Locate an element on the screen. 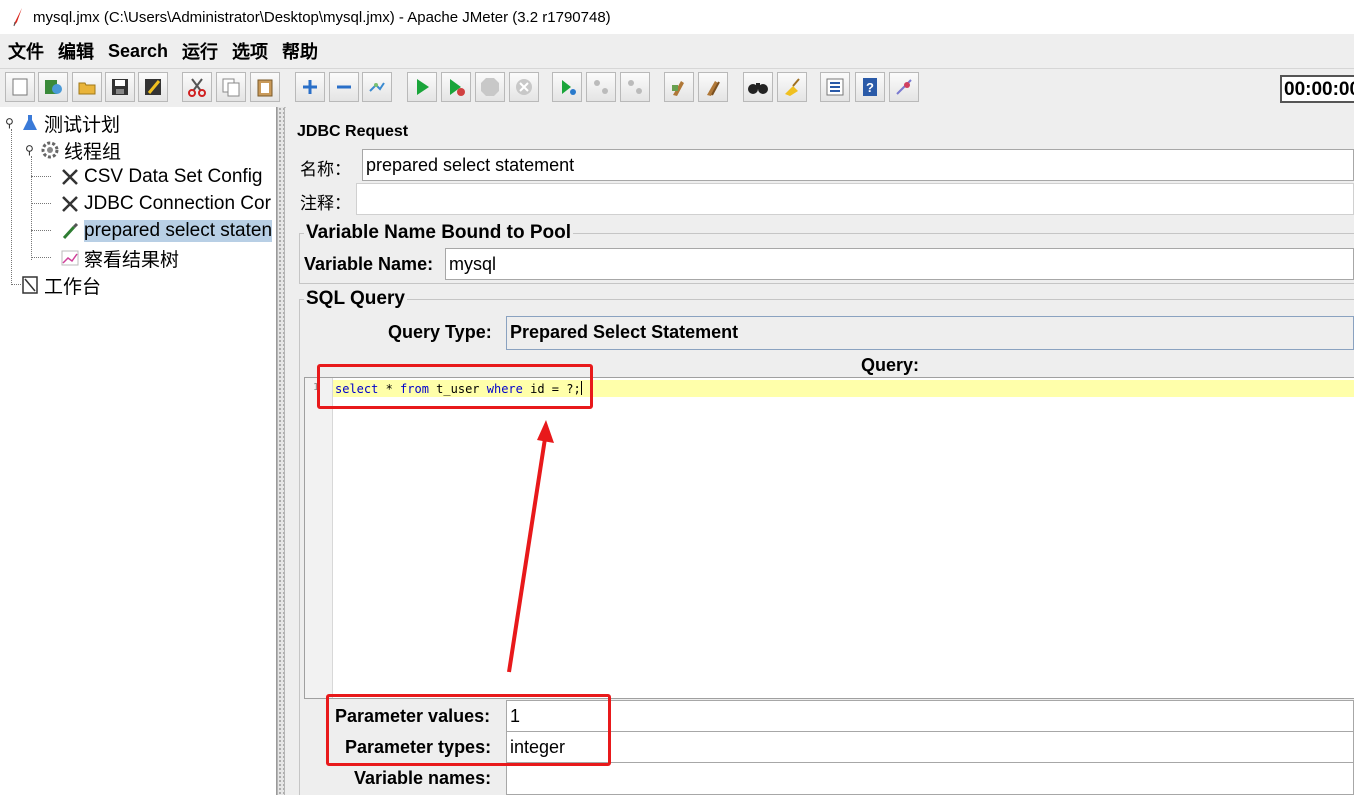  variable-names-input is located at coordinates (930, 778).